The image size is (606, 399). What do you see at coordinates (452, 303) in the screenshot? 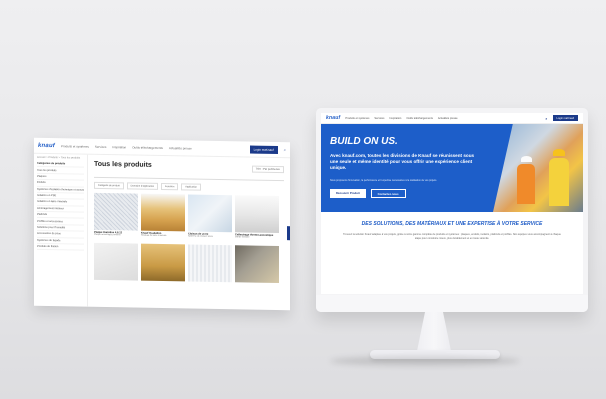
I see `monitor-chin` at bounding box center [452, 303].